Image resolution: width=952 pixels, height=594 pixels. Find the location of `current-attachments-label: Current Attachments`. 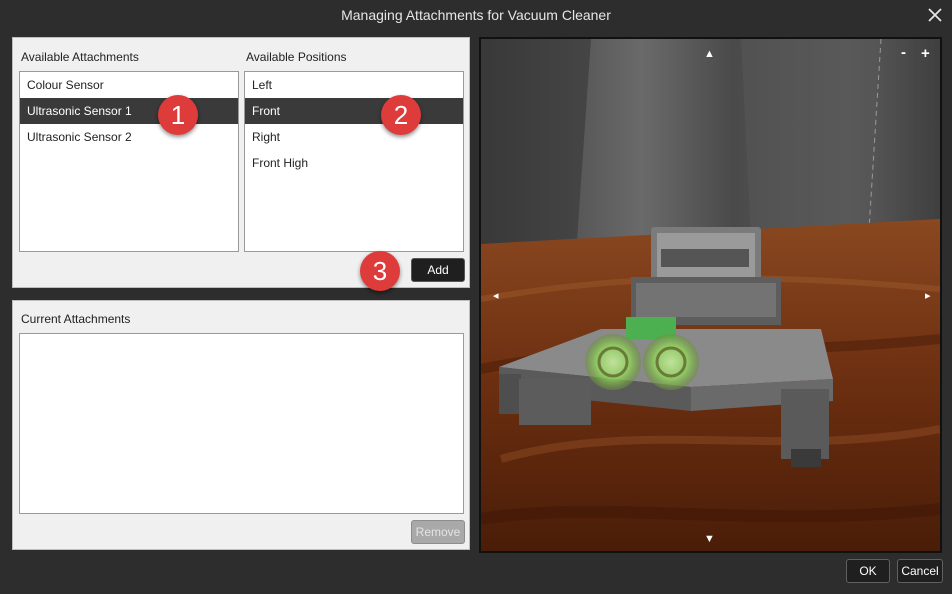

current-attachments-label: Current Attachments is located at coordinates (76, 319).